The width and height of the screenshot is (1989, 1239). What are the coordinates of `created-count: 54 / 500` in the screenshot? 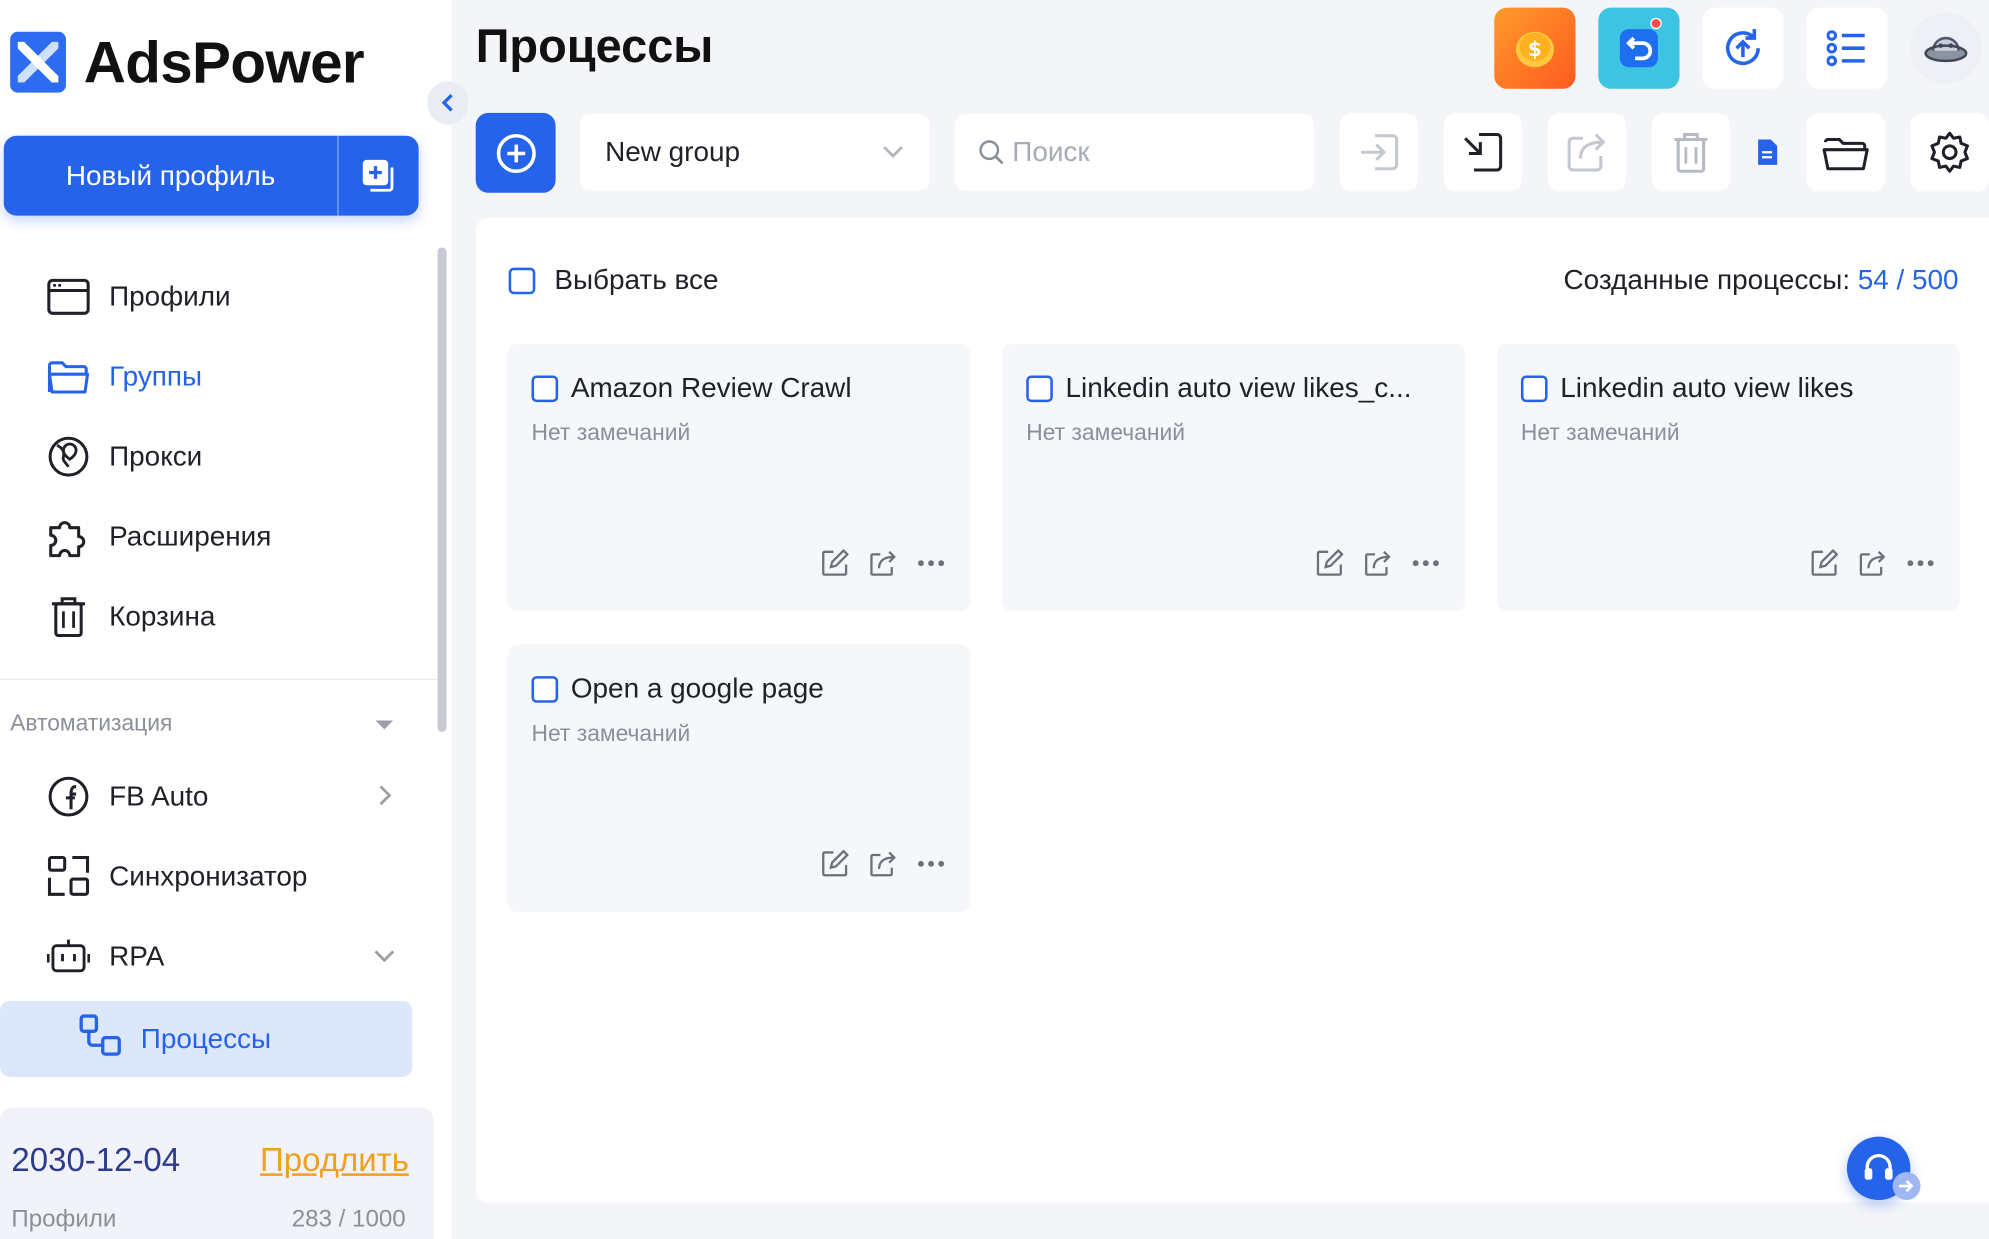 It's located at (1908, 279).